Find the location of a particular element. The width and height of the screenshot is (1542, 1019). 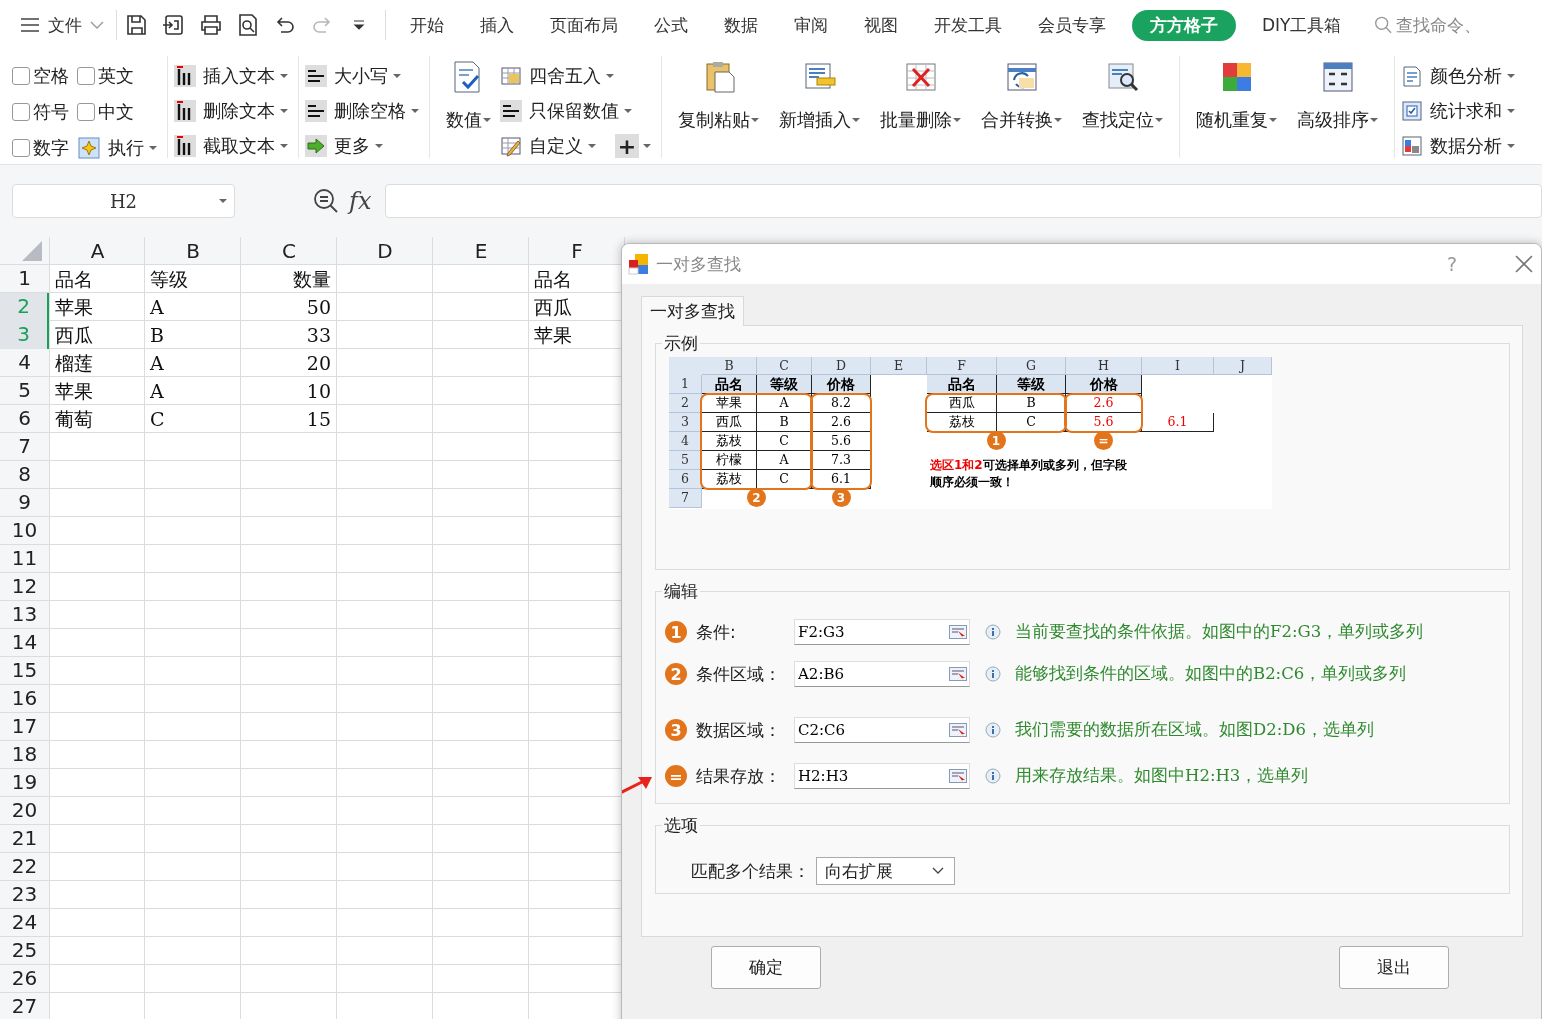

ribbon-button: 执行 is located at coordinates (119, 147).